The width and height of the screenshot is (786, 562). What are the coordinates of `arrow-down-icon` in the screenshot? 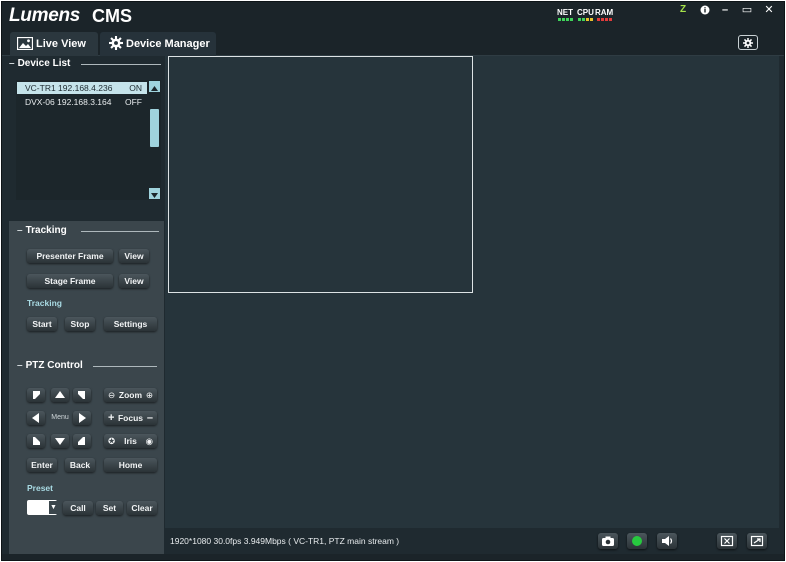 It's located at (60, 441).